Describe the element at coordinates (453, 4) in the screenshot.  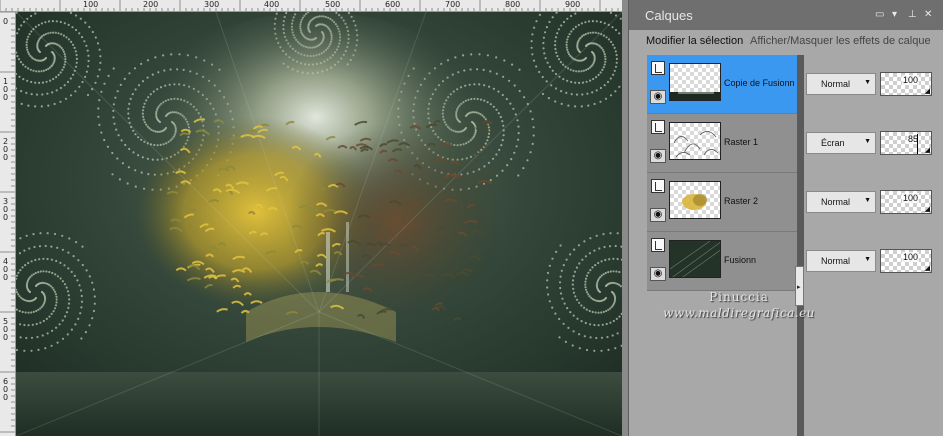
I see `ruler-label: 700` at that location.